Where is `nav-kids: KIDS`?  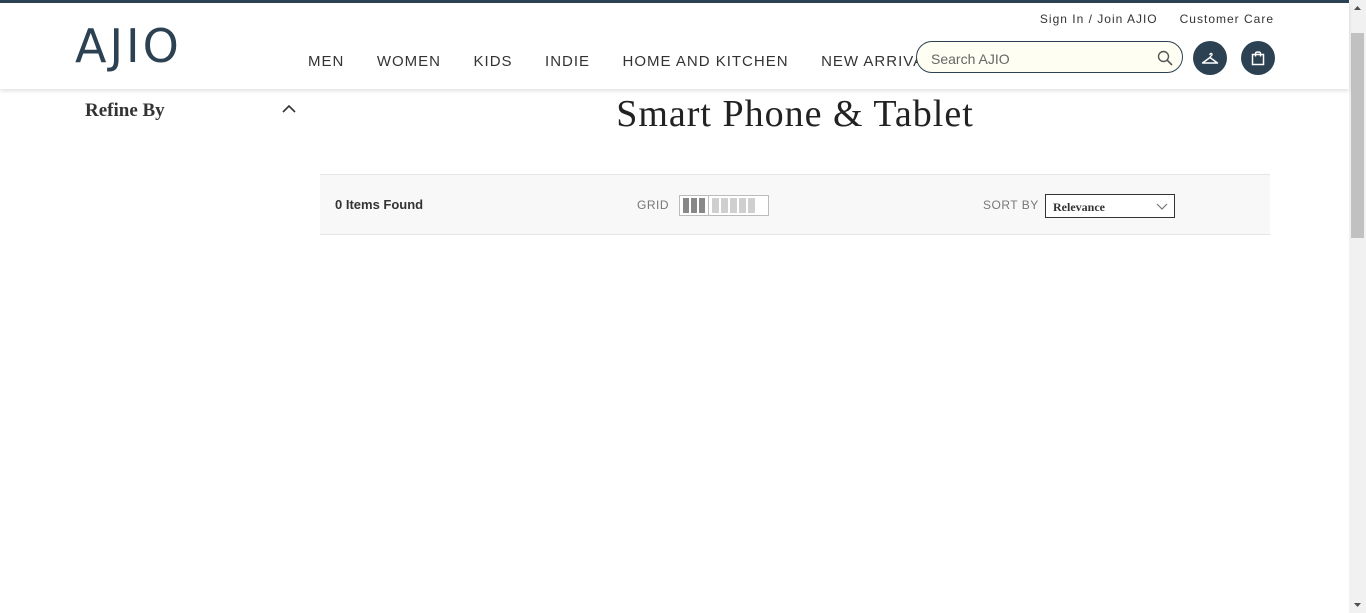
nav-kids: KIDS is located at coordinates (493, 61).